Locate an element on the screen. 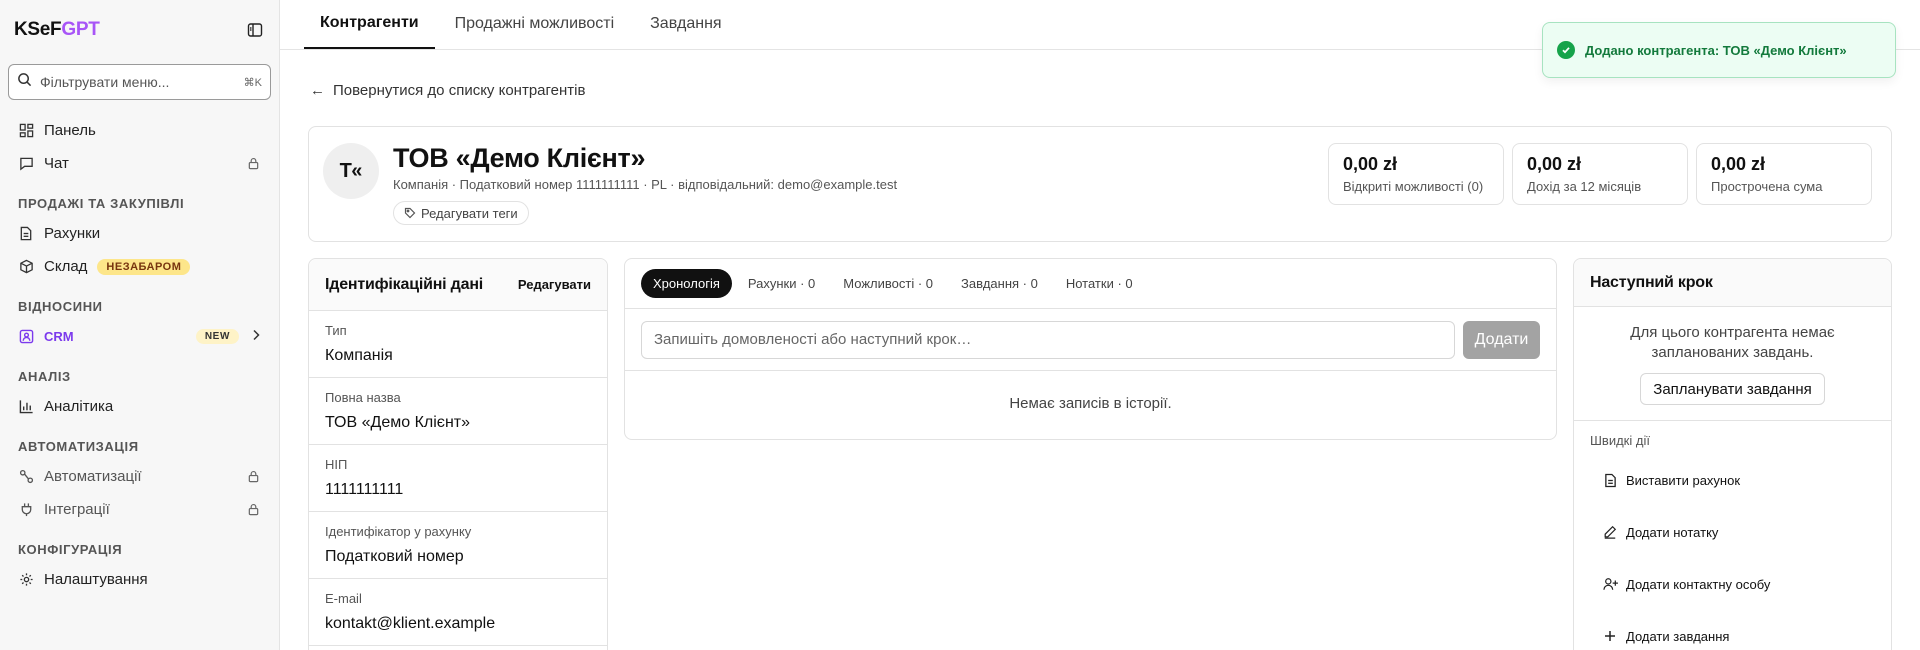 This screenshot has width=1920, height=650. field-label: НІП is located at coordinates (336, 464).